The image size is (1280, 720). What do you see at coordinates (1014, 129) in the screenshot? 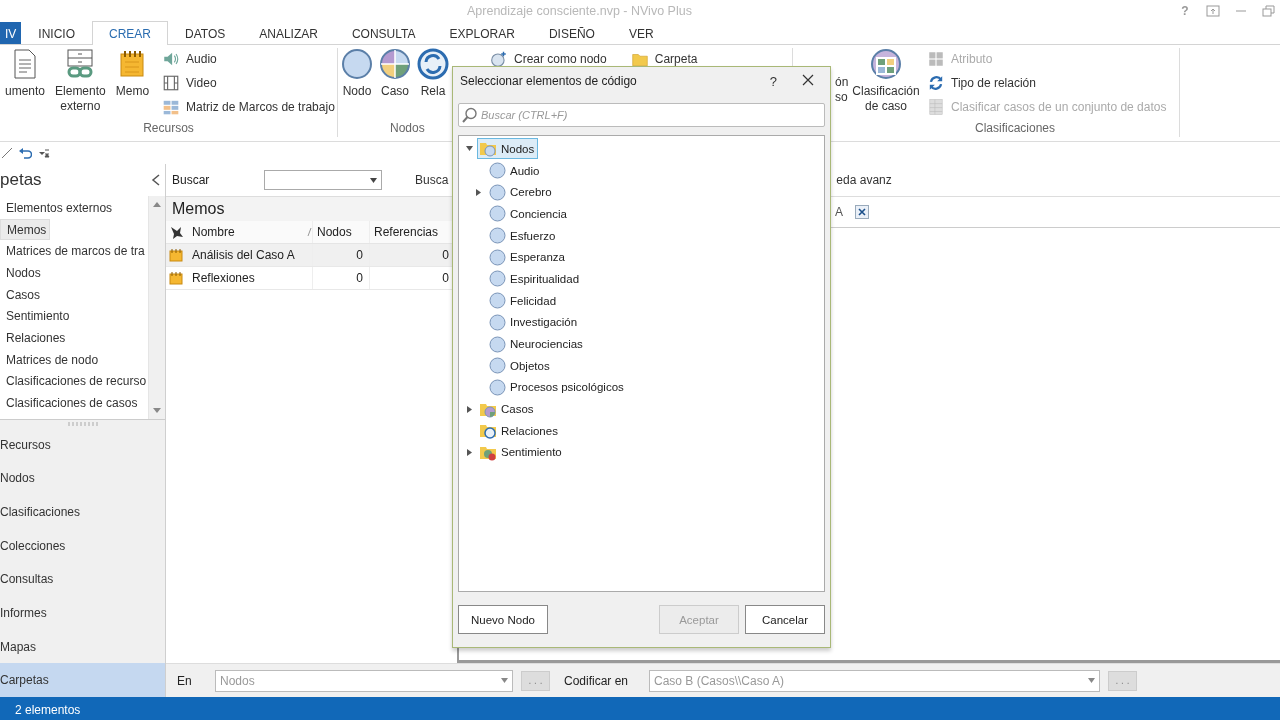
I see `group-label: Clasificaciones` at bounding box center [1014, 129].